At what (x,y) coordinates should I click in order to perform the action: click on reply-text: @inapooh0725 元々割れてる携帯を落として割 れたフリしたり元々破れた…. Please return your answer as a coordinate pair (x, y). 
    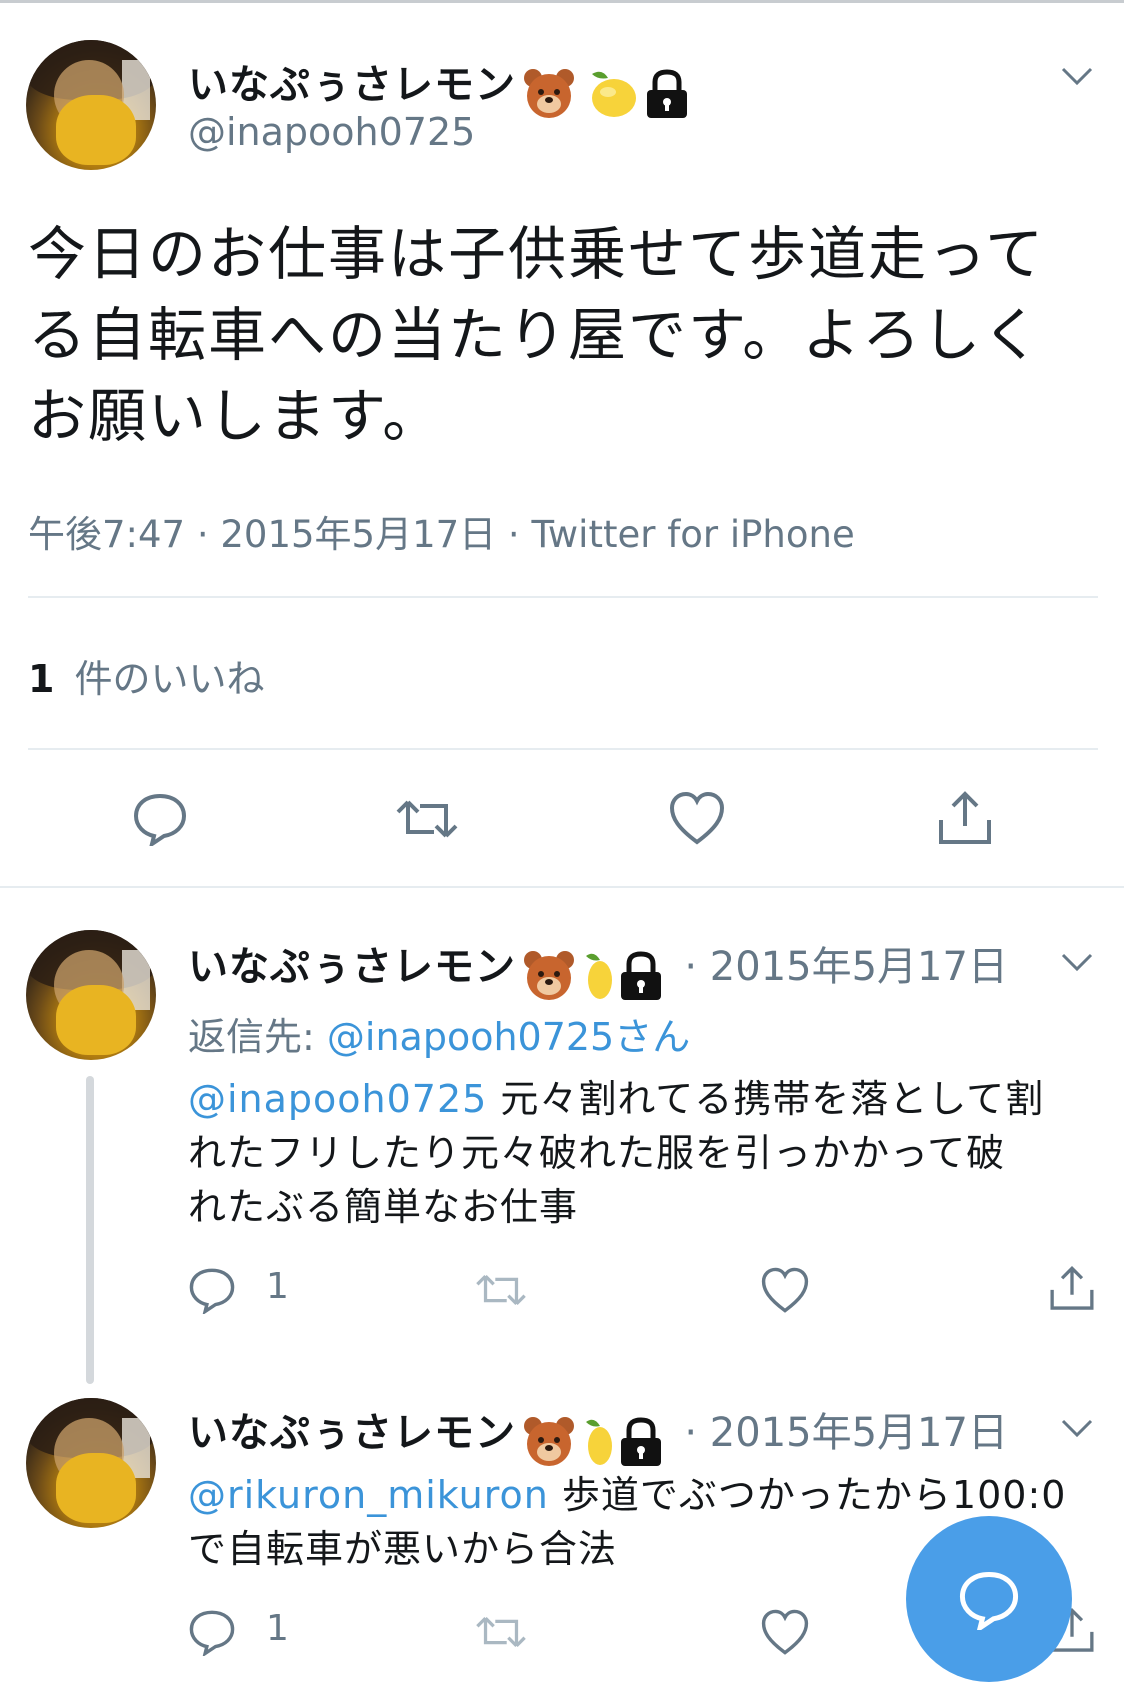
    Looking at the image, I should click on (638, 1153).